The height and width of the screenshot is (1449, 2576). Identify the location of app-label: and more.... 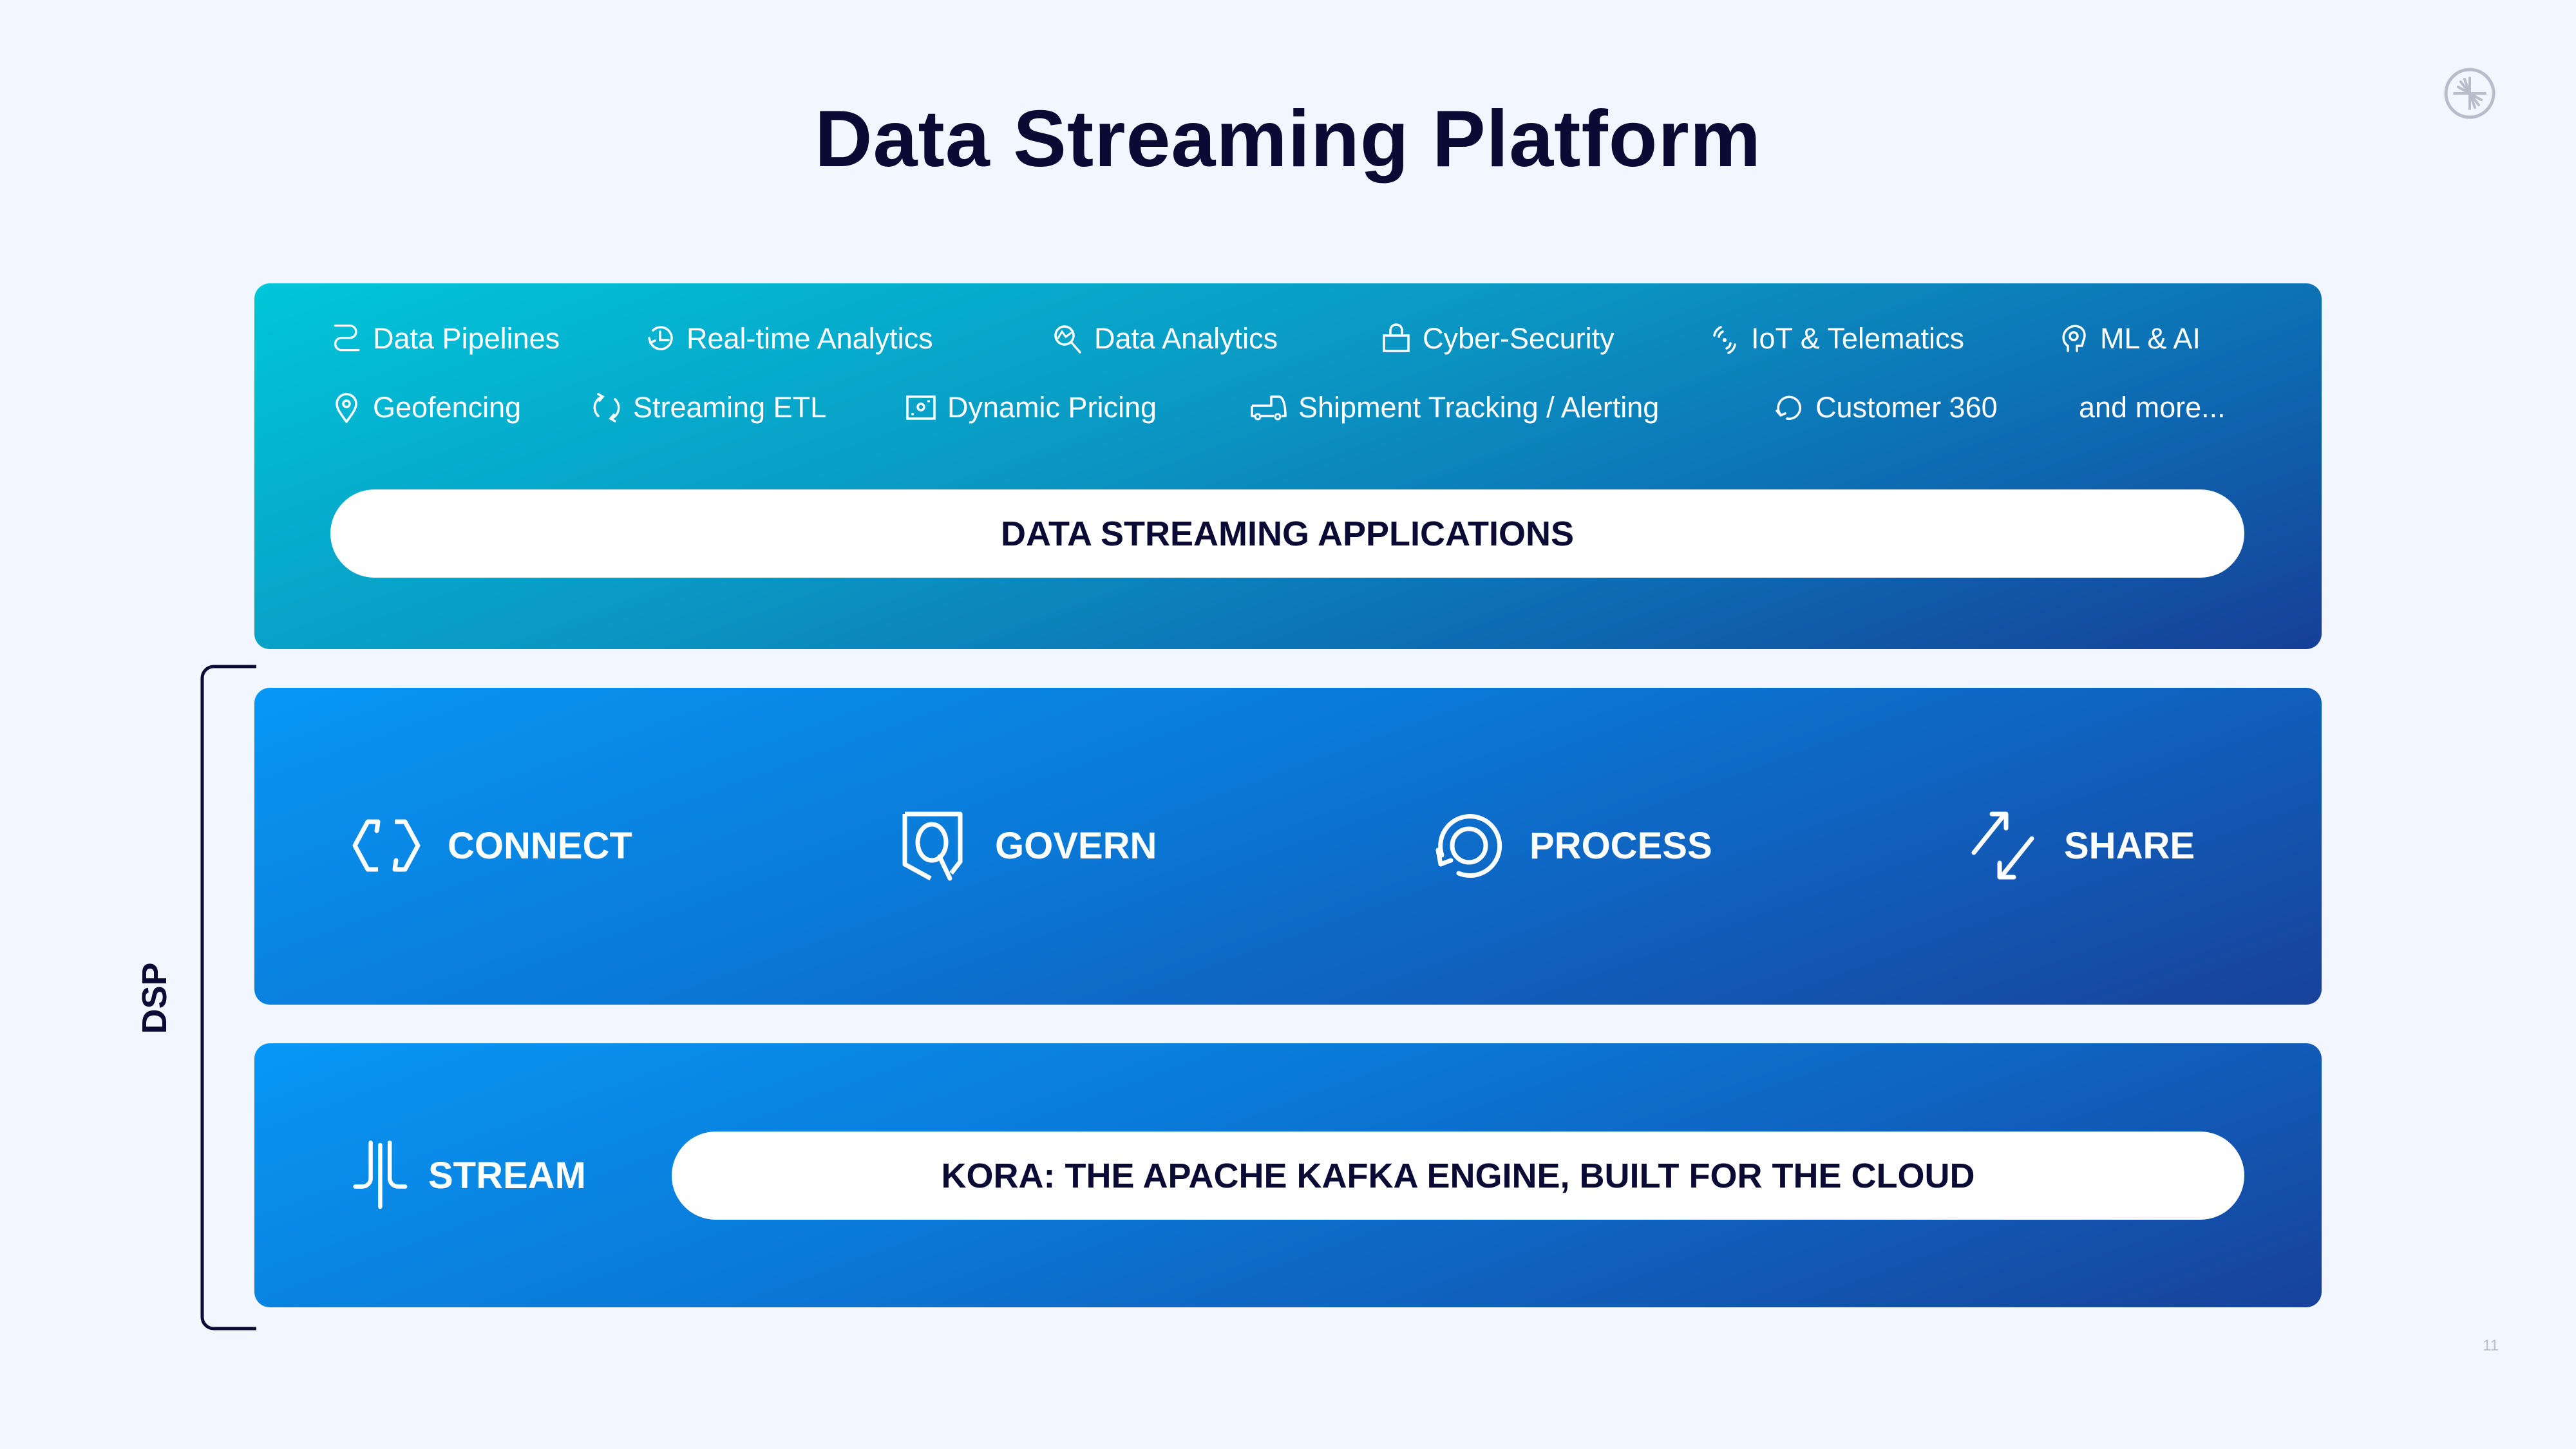
(2152, 407).